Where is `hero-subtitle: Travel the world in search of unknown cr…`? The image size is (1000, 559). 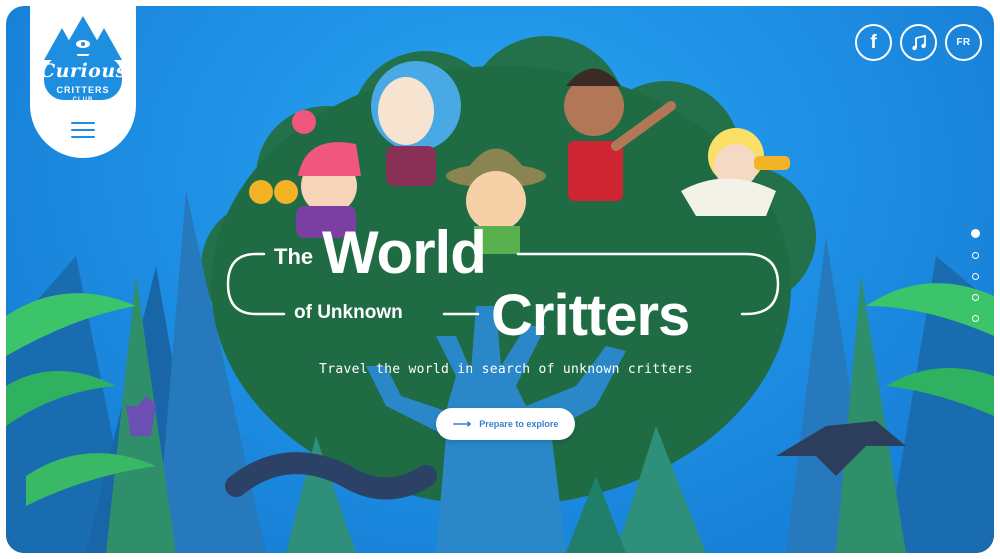 hero-subtitle: Travel the world in search of unknown cr… is located at coordinates (506, 369).